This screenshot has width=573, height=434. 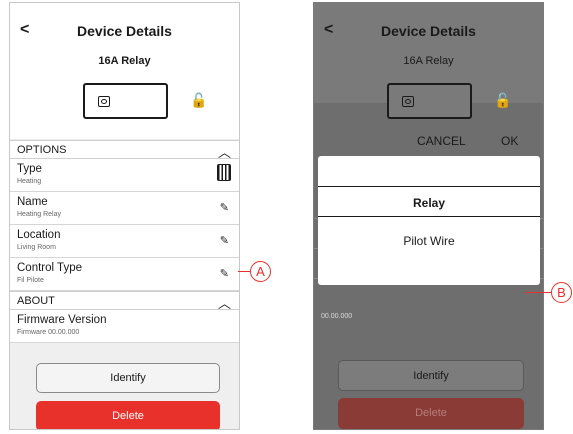 What do you see at coordinates (125, 101) in the screenshot?
I see `device-image` at bounding box center [125, 101].